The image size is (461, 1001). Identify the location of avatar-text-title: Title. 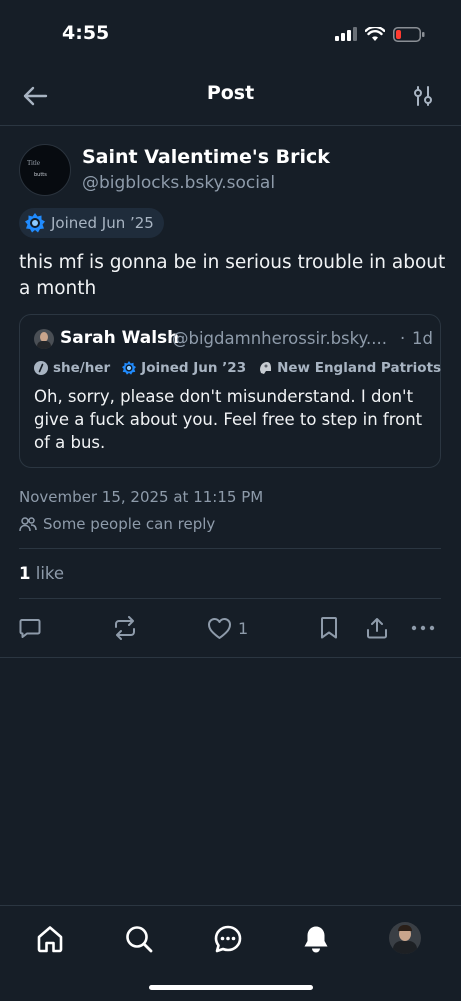
(33, 163).